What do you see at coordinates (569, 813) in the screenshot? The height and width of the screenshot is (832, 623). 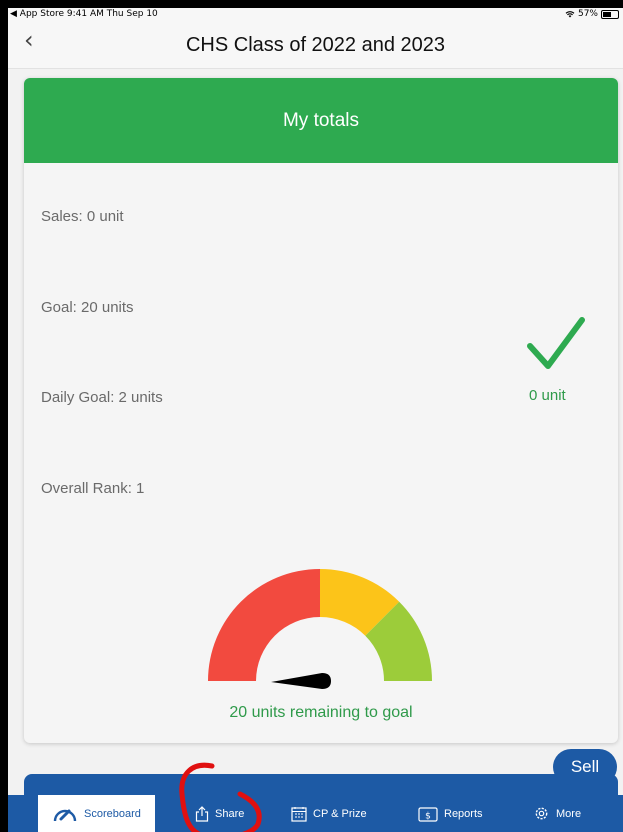 I see `tab-more-label: More` at bounding box center [569, 813].